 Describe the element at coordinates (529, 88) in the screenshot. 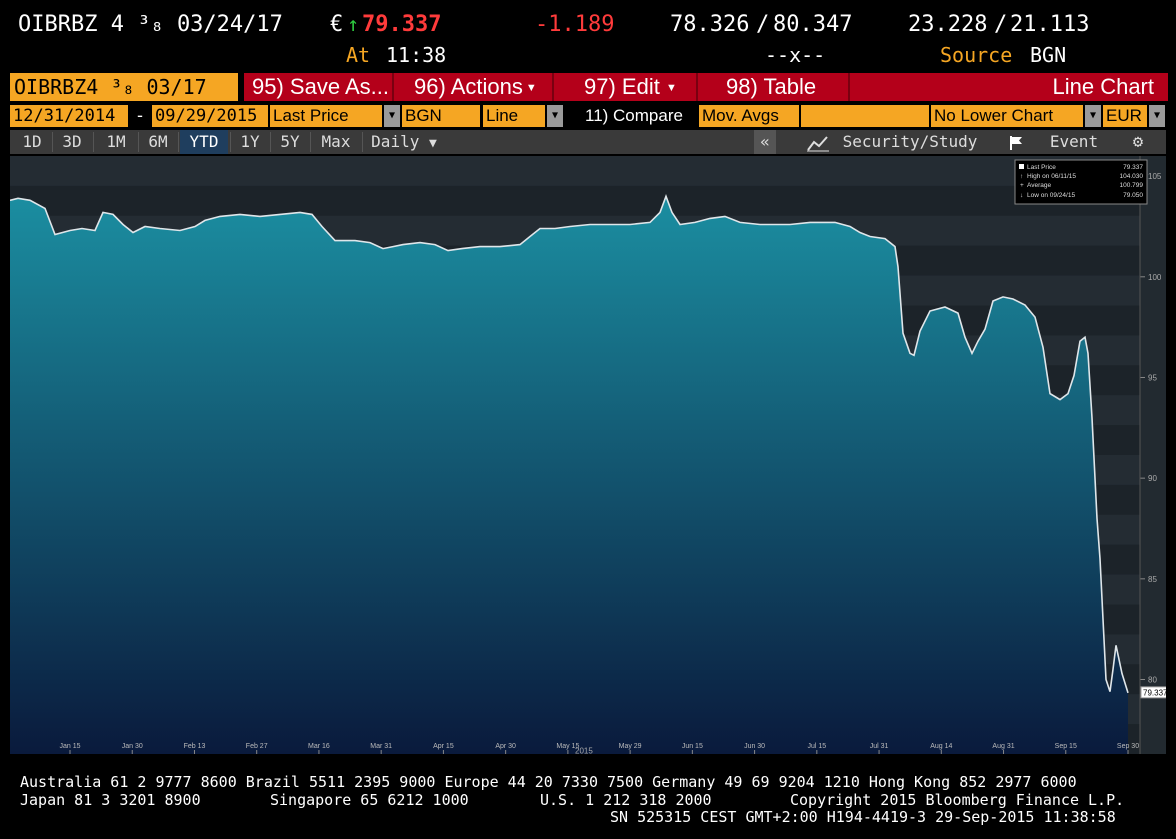

I see `actions-dropdown-icon: ▼` at that location.